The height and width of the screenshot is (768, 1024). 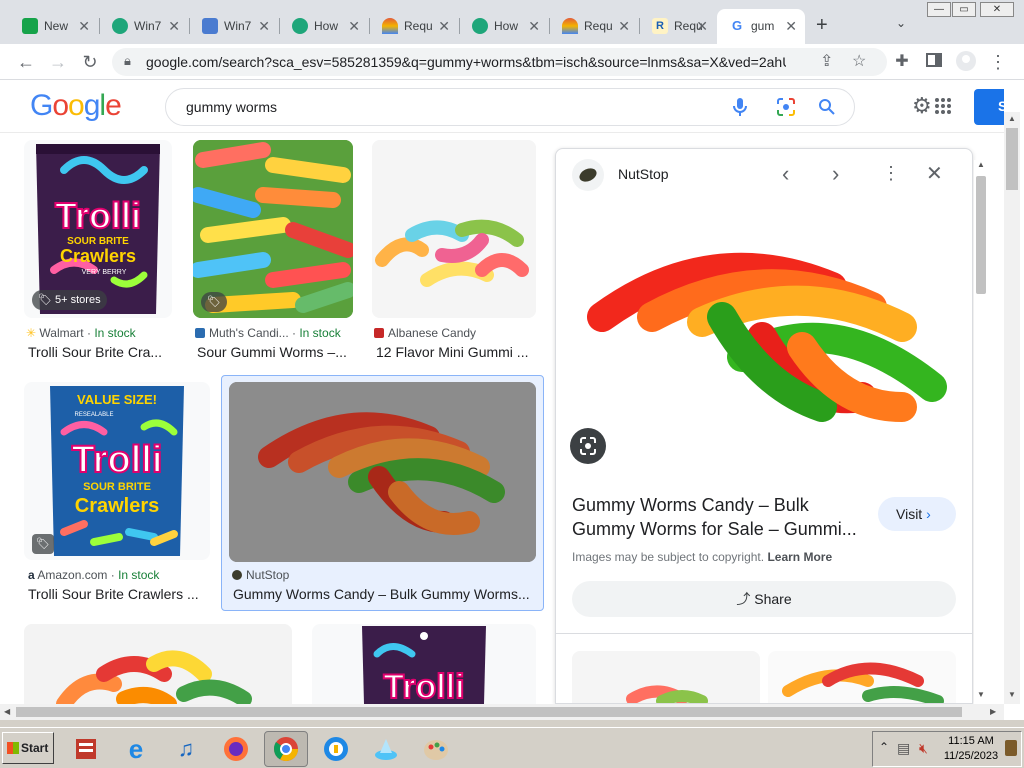 I want to click on file-manager-icon, so click(x=86, y=749).